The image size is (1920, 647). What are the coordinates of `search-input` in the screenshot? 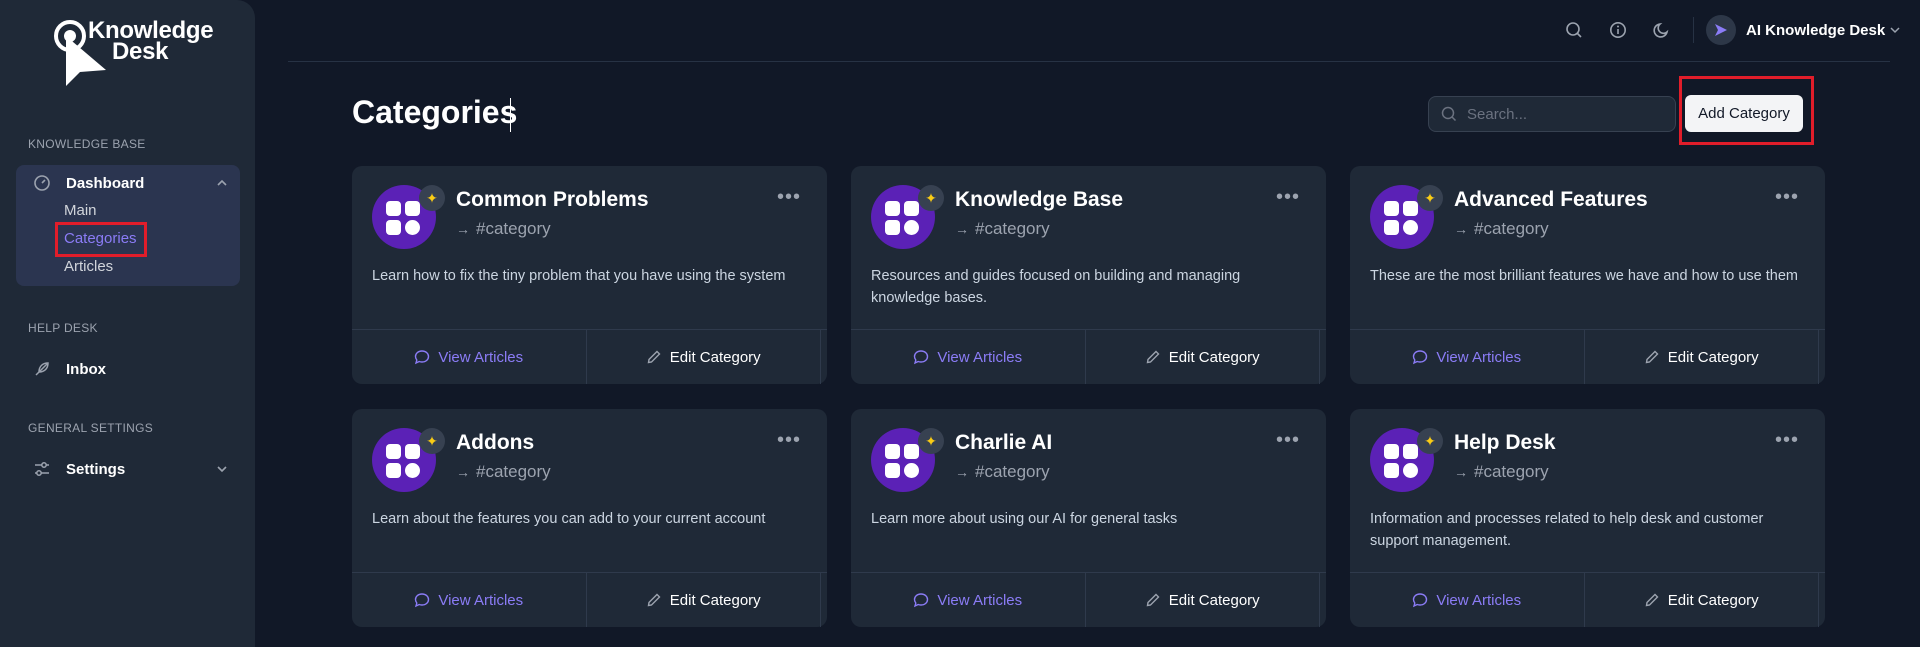 It's located at (1562, 114).